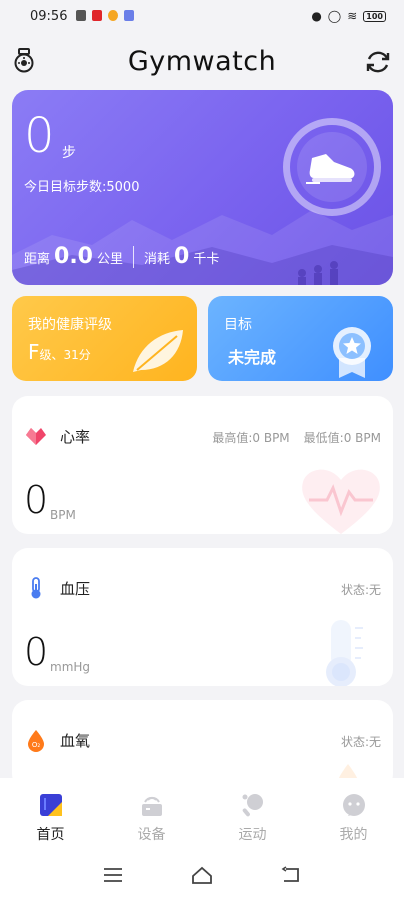 The width and height of the screenshot is (404, 900). What do you see at coordinates (341, 501) in the screenshot?
I see `heart-pulse-icon` at bounding box center [341, 501].